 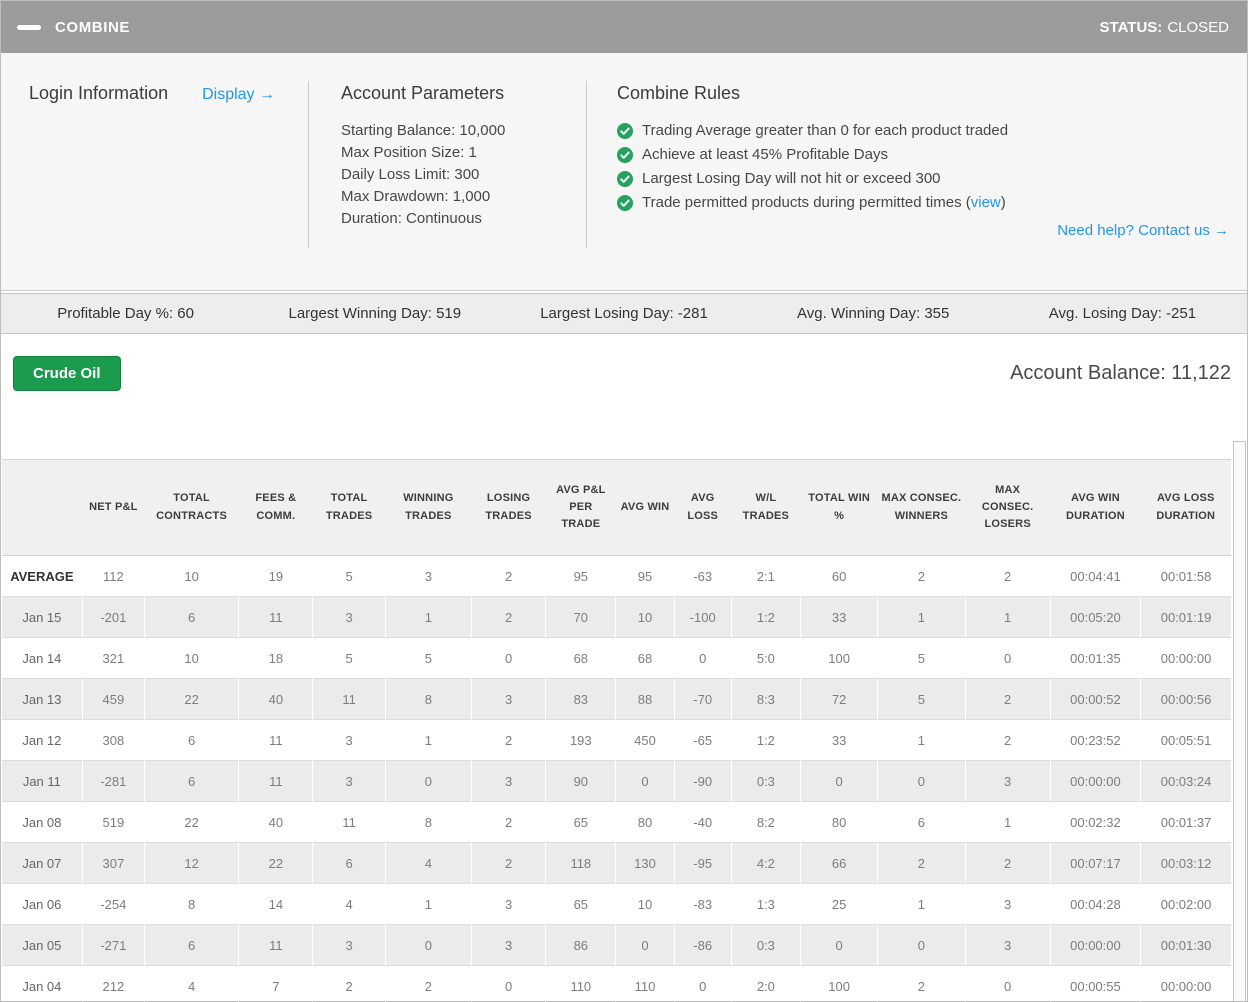 What do you see at coordinates (416, 196) in the screenshot?
I see `parameter-line: Max Drawdown: 1,000` at bounding box center [416, 196].